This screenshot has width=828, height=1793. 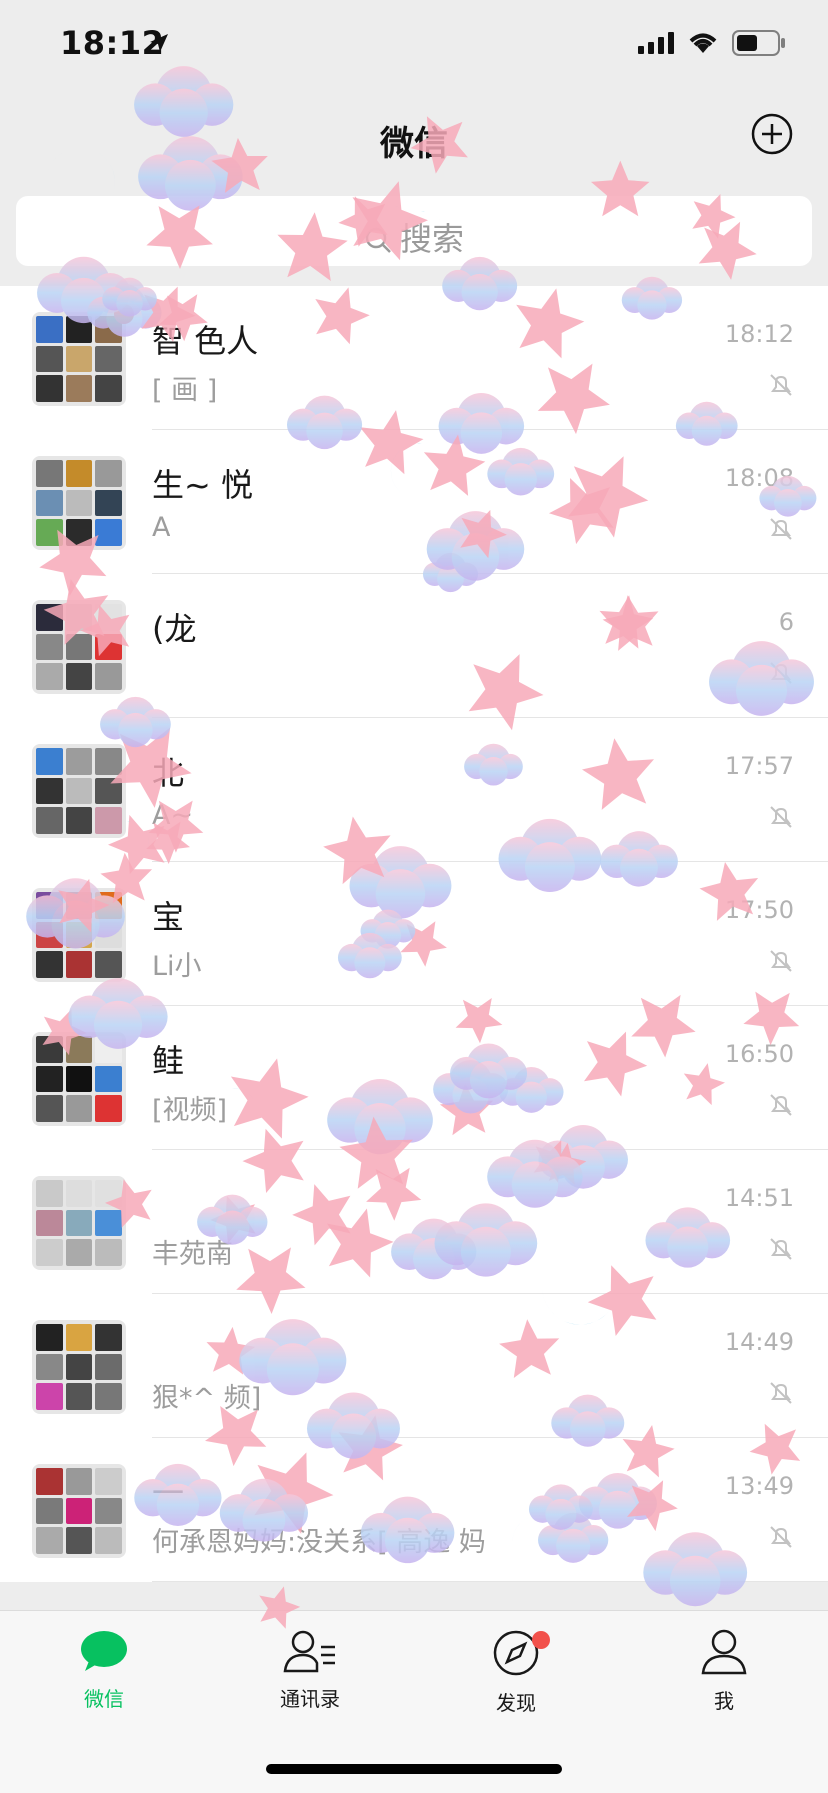 I want to click on contacts-icon, so click(x=309, y=1651).